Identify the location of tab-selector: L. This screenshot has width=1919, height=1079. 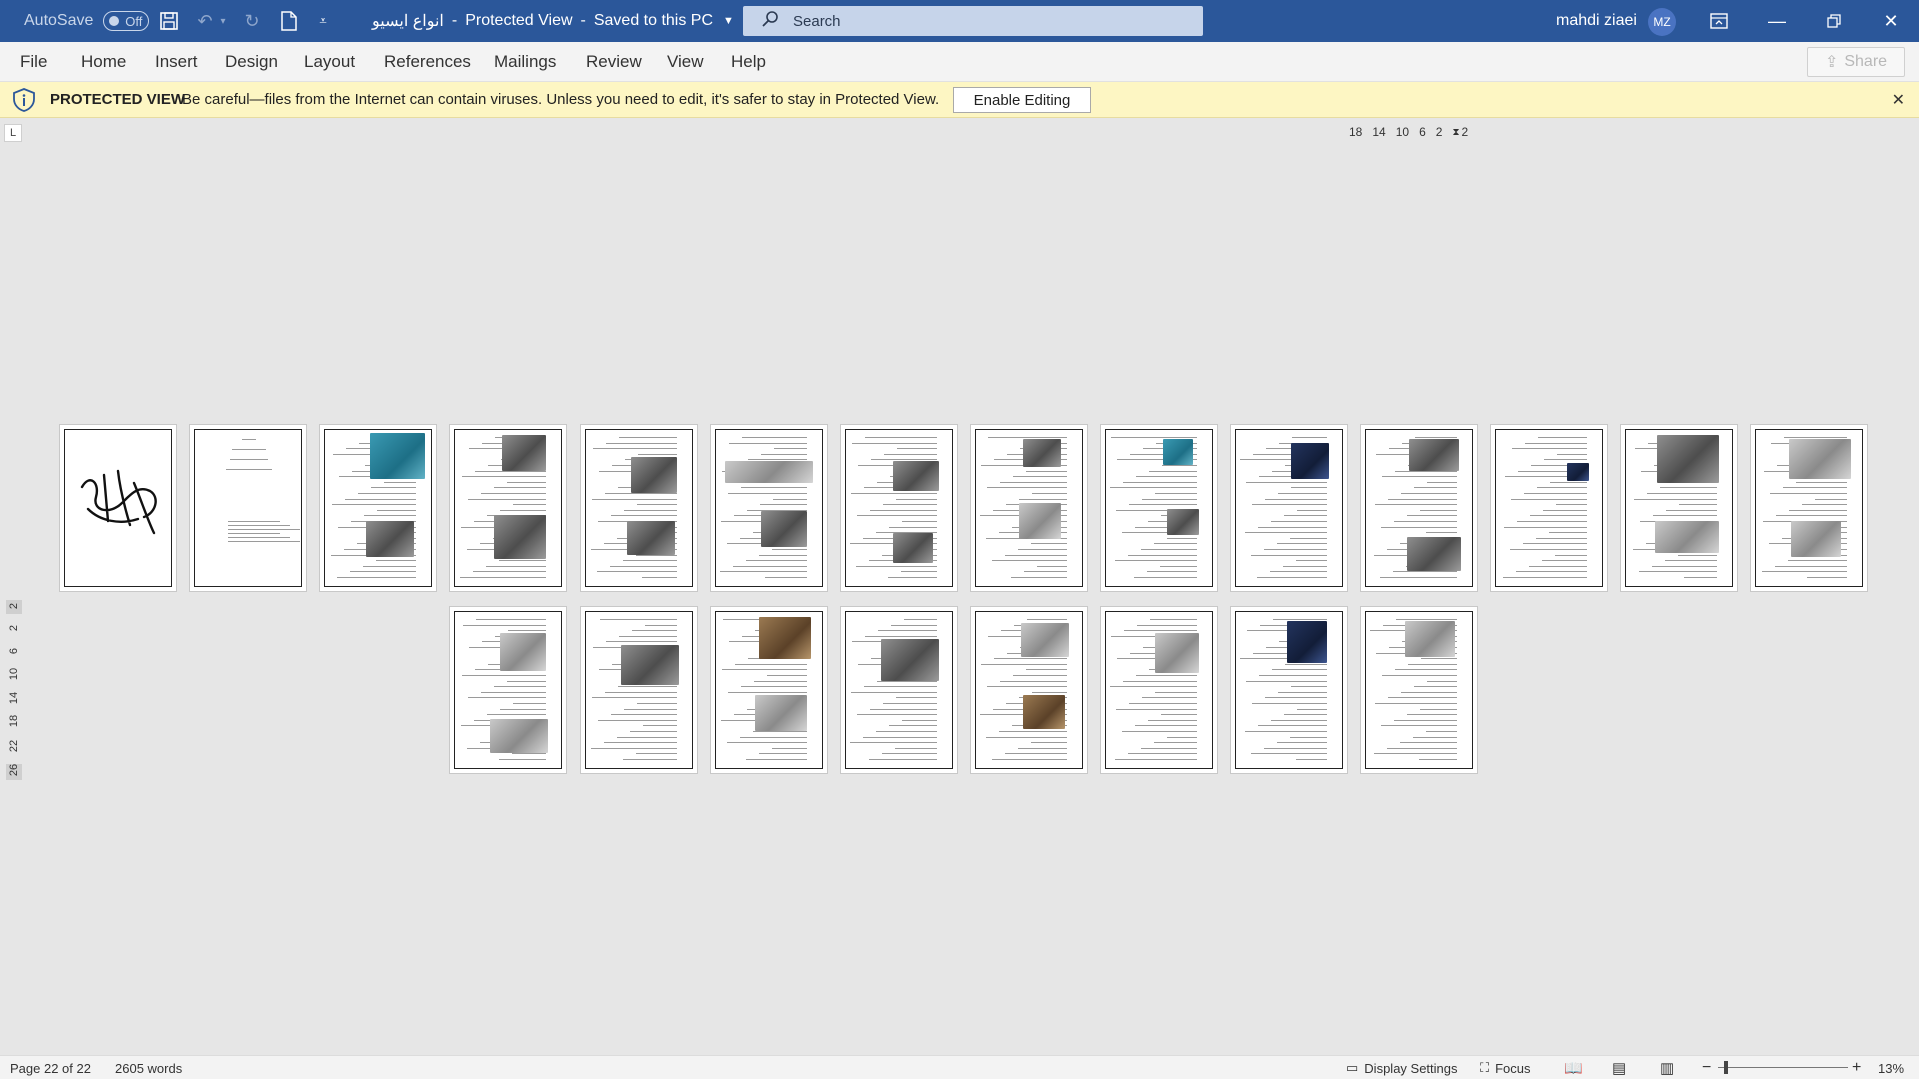
(13, 133).